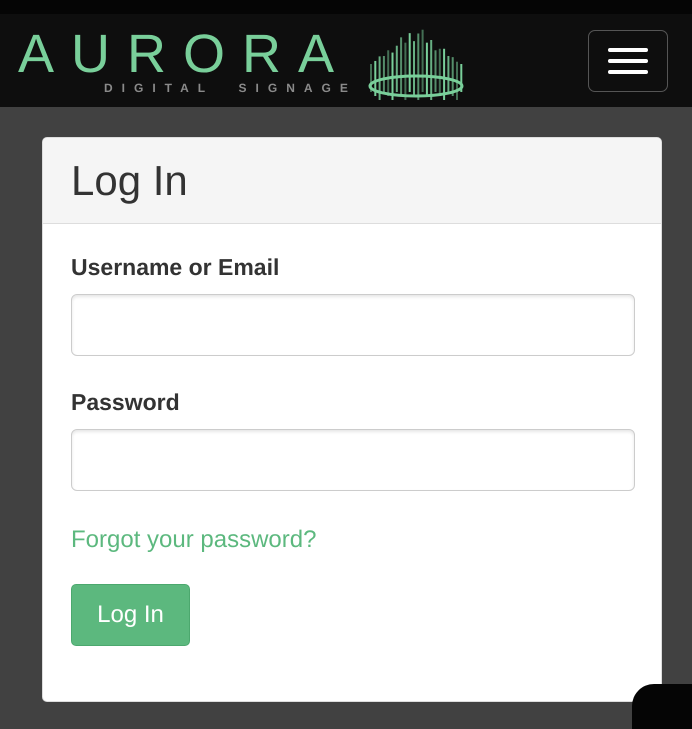 The height and width of the screenshot is (729, 692). I want to click on forgot-password-link: Forgot your password?, so click(193, 540).